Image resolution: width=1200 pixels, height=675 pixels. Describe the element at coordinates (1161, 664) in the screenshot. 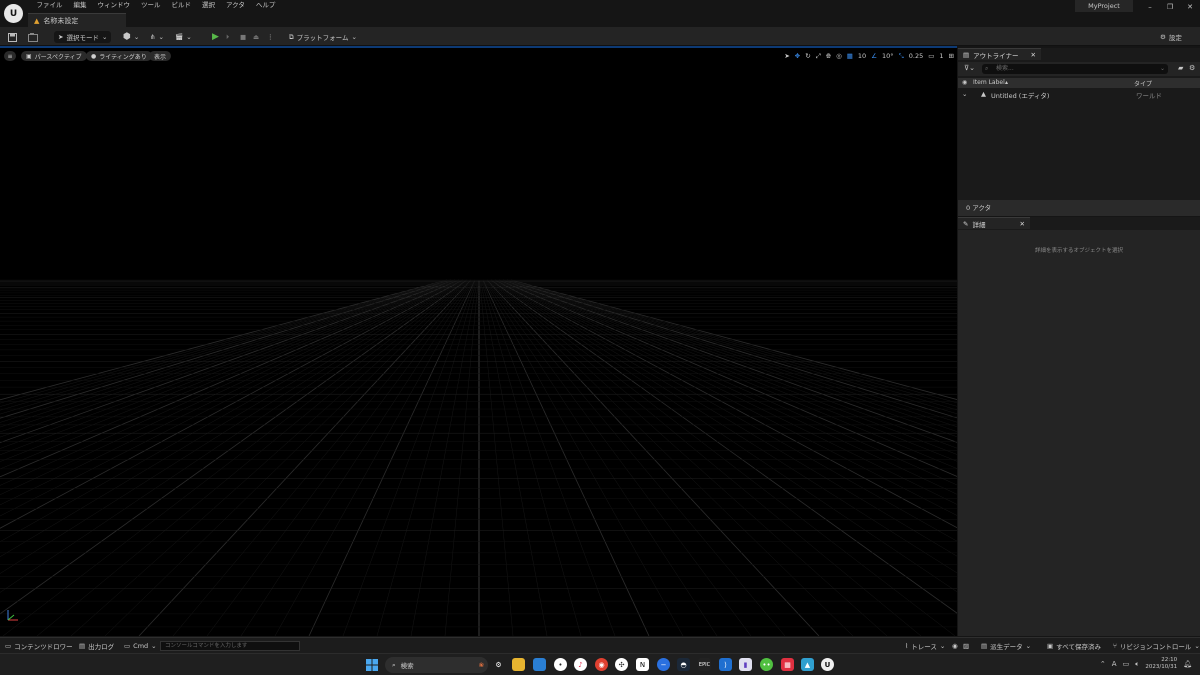

I see `clock: 22:10 2023/10/31` at that location.